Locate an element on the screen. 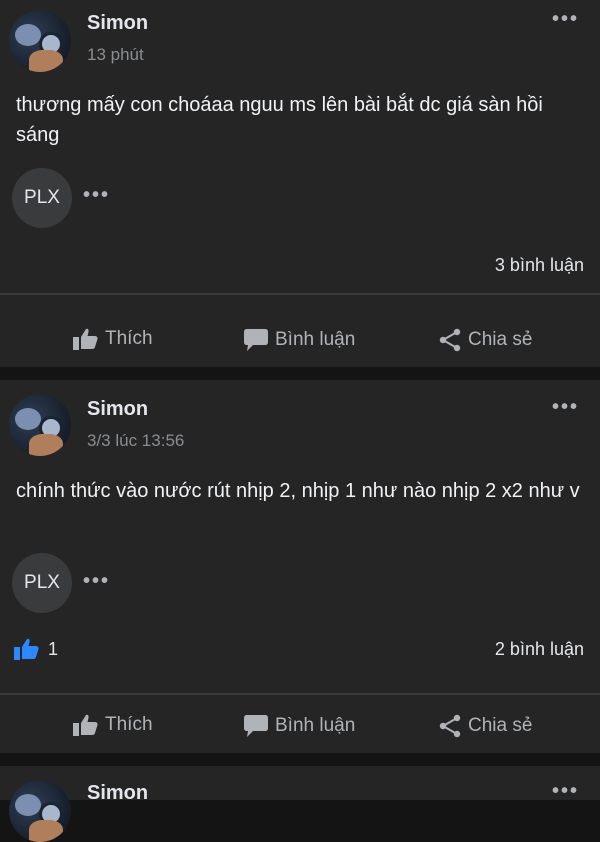  comment-count: 3 bình luận is located at coordinates (539, 265).